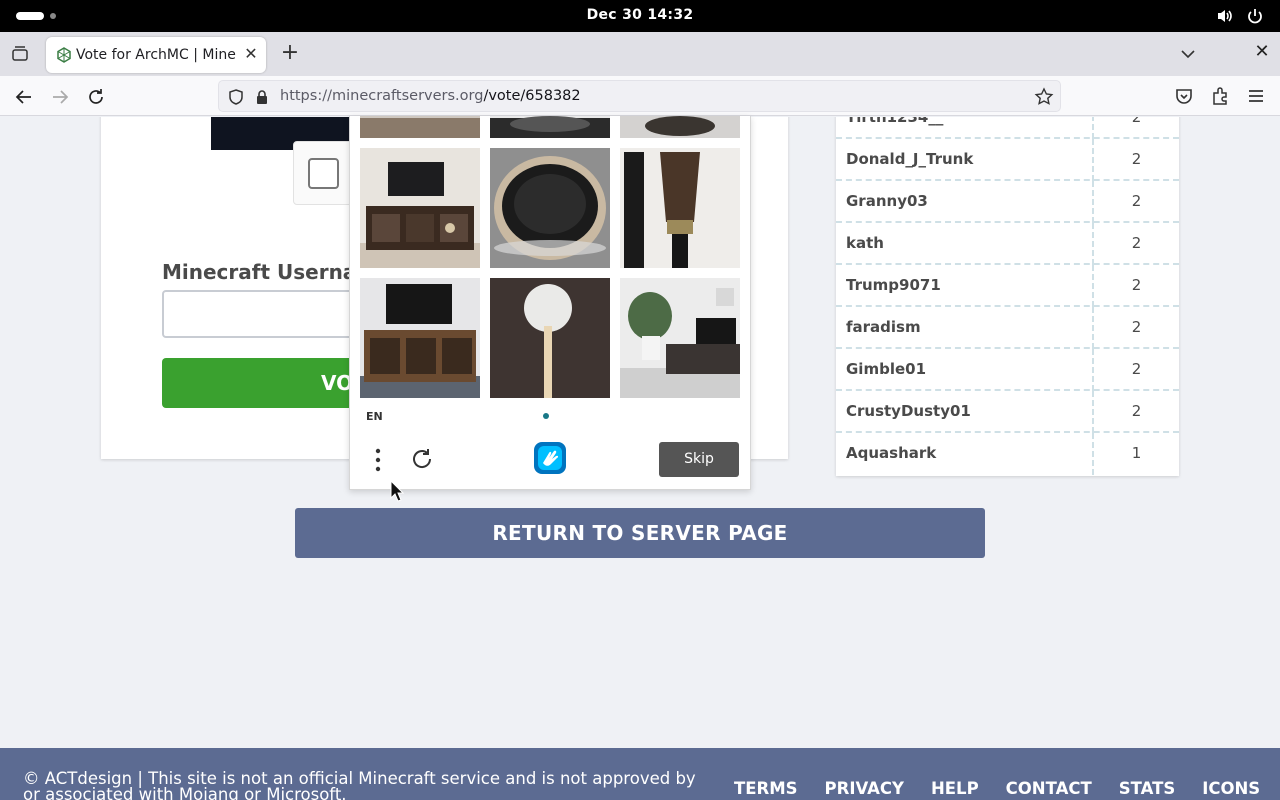 The width and height of the screenshot is (1280, 800). What do you see at coordinates (1225, 18) in the screenshot?
I see `volume-icon` at bounding box center [1225, 18].